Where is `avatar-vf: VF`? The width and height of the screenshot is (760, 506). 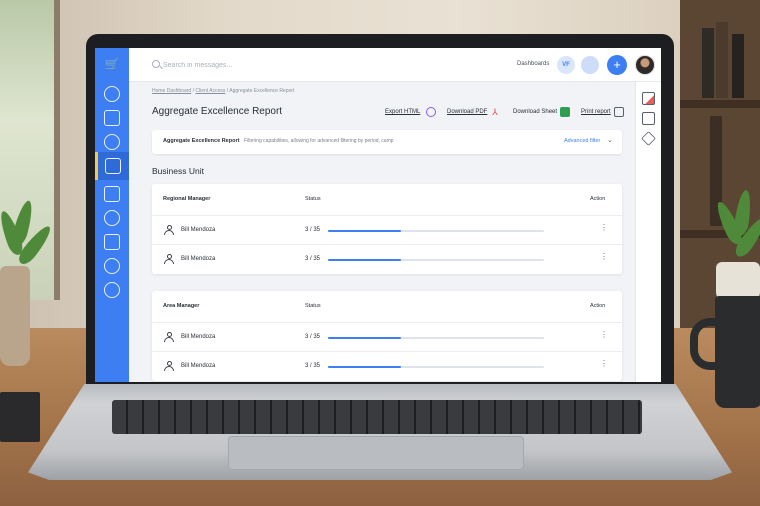
avatar-vf: VF is located at coordinates (566, 65).